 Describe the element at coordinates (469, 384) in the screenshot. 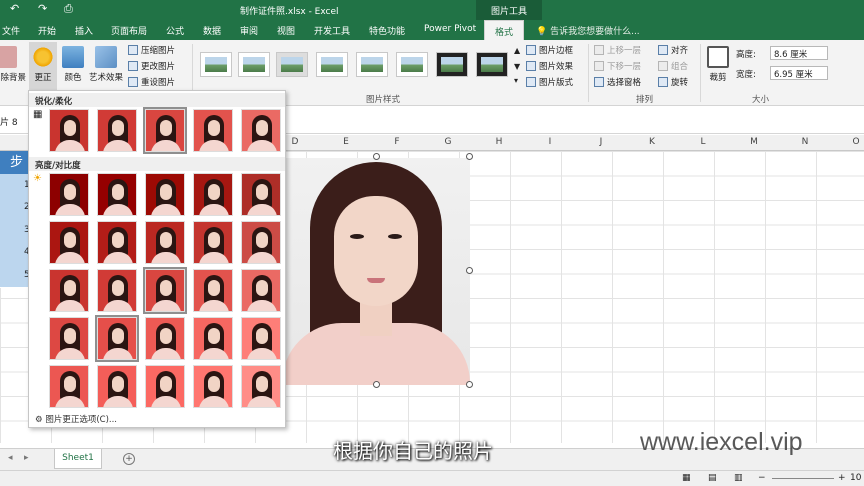

I see `resize-handle-bottom-right` at that location.